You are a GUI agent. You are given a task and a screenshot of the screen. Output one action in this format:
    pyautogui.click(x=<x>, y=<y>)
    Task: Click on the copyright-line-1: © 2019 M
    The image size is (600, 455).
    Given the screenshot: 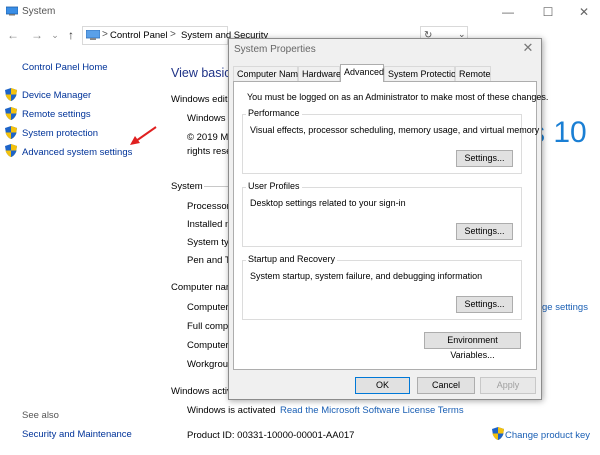 What is the action you would take?
    pyautogui.click(x=208, y=137)
    